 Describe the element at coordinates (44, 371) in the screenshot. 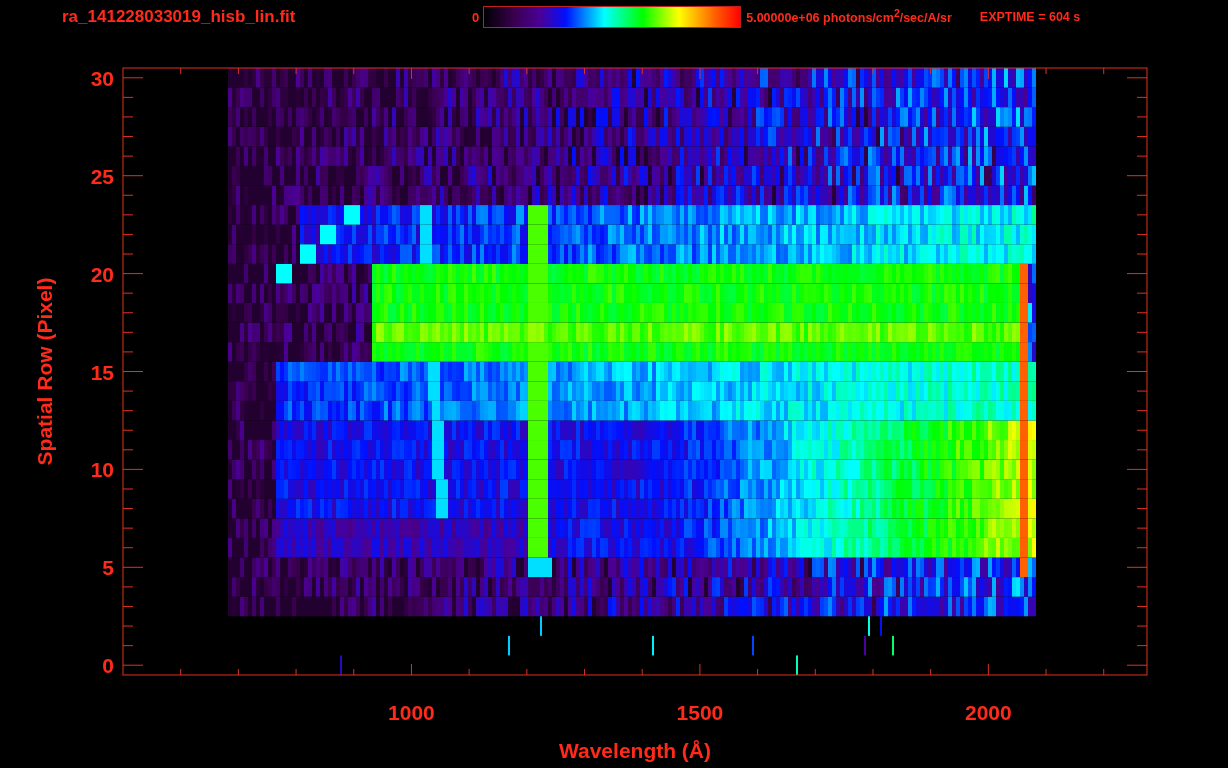

I see `y-axis-label: Spatial Row (Pixel)` at that location.